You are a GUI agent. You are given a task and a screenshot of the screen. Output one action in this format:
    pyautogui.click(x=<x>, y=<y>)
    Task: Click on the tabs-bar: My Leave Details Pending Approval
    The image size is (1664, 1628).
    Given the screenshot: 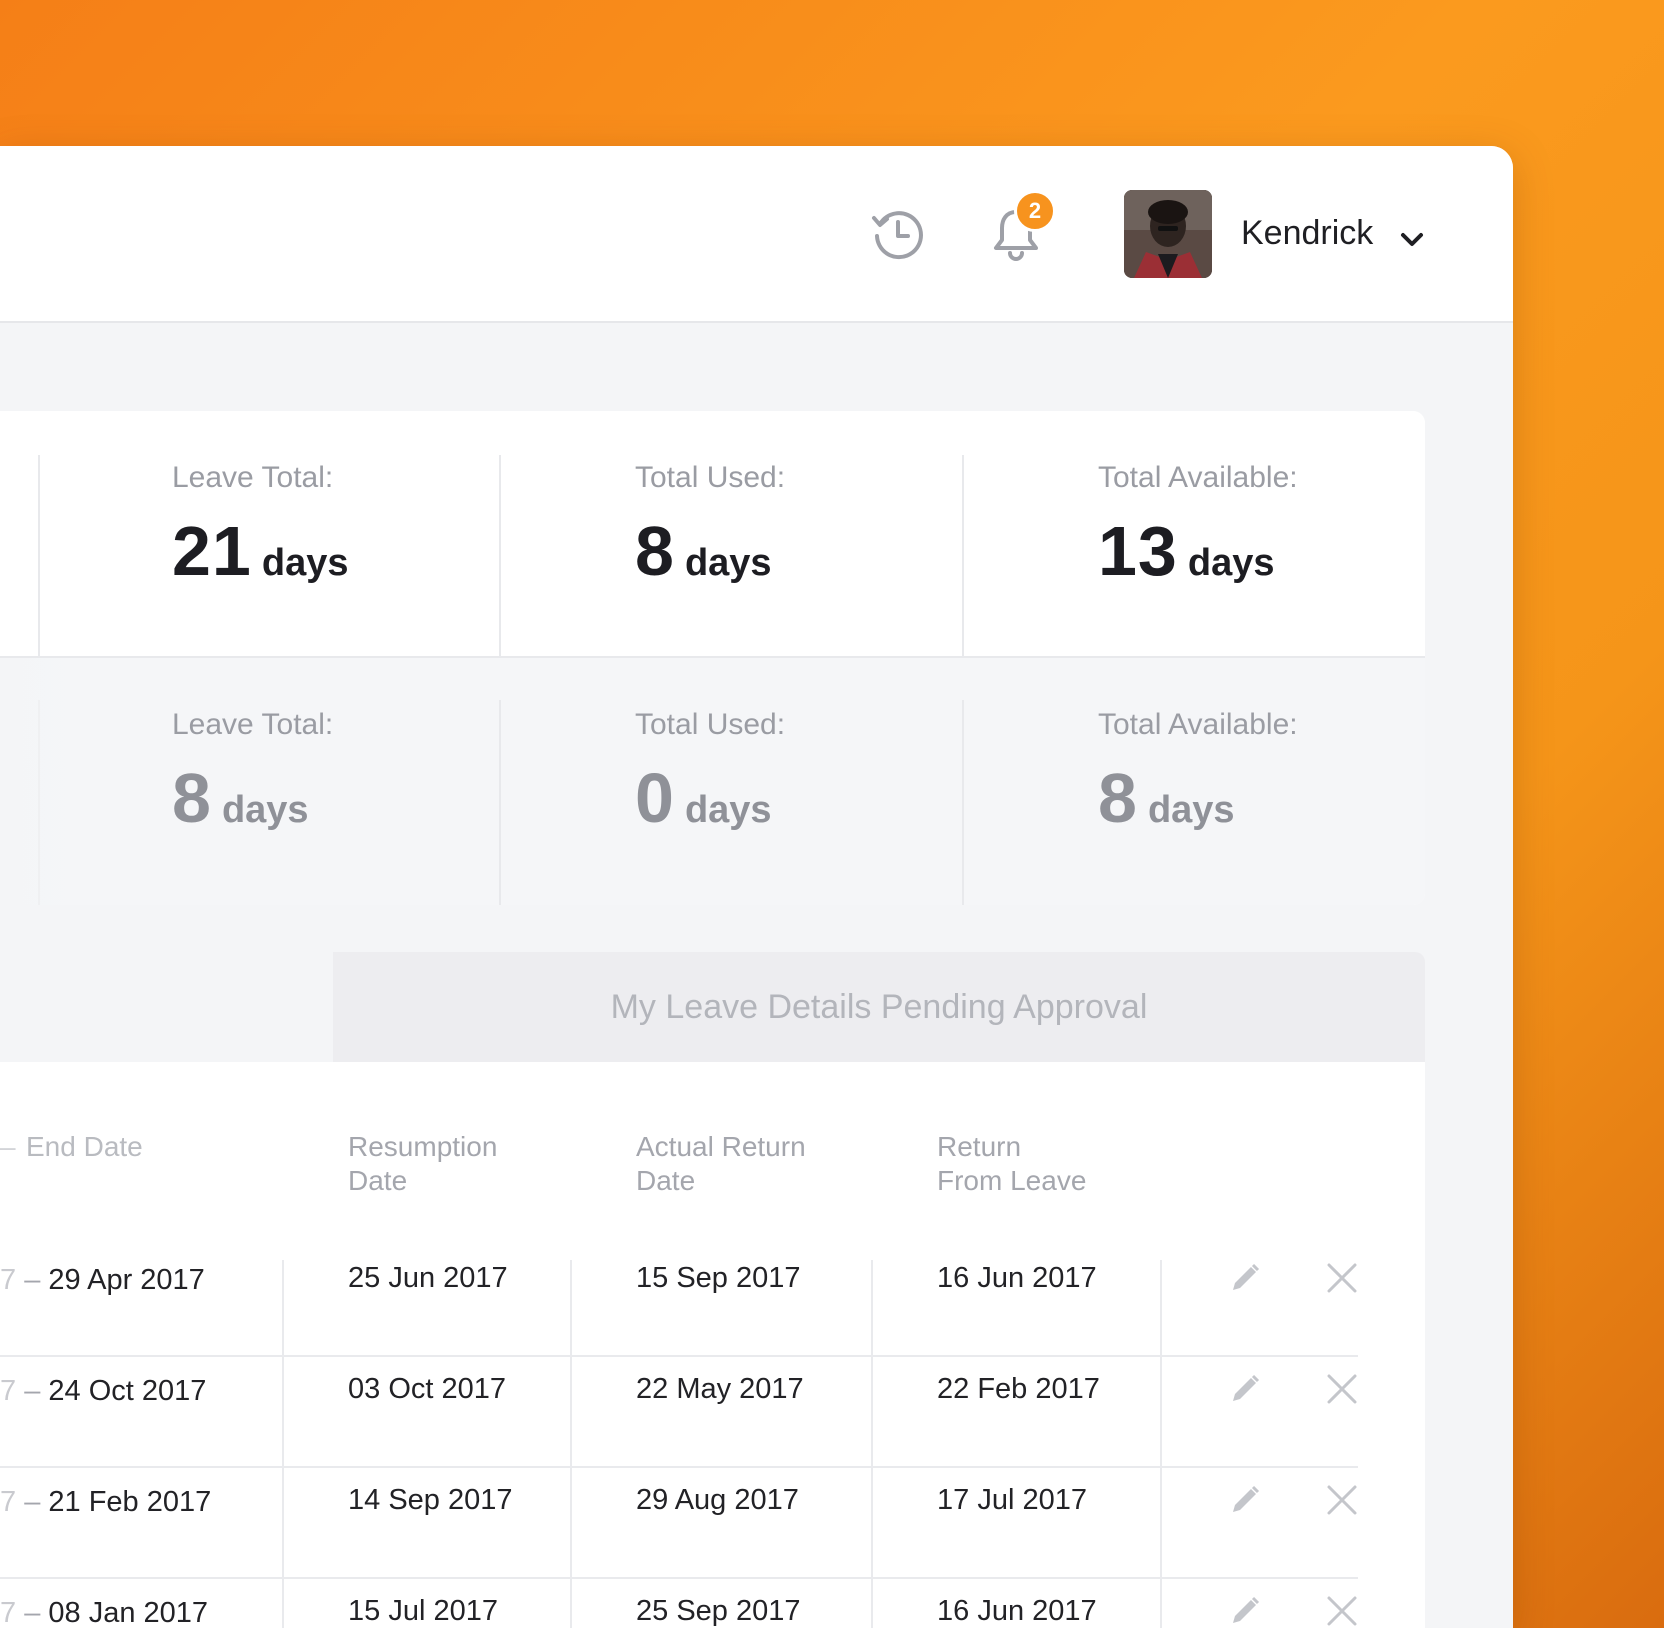 What is the action you would take?
    pyautogui.click(x=879, y=1007)
    